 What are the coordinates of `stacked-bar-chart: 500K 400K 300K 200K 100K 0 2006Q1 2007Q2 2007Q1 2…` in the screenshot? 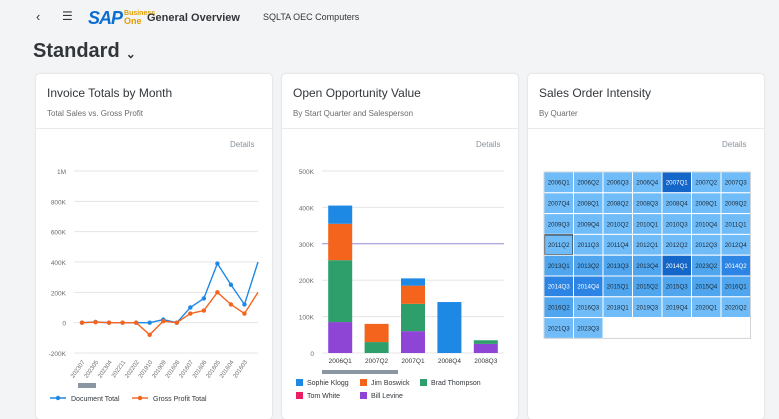 It's located at (400, 284).